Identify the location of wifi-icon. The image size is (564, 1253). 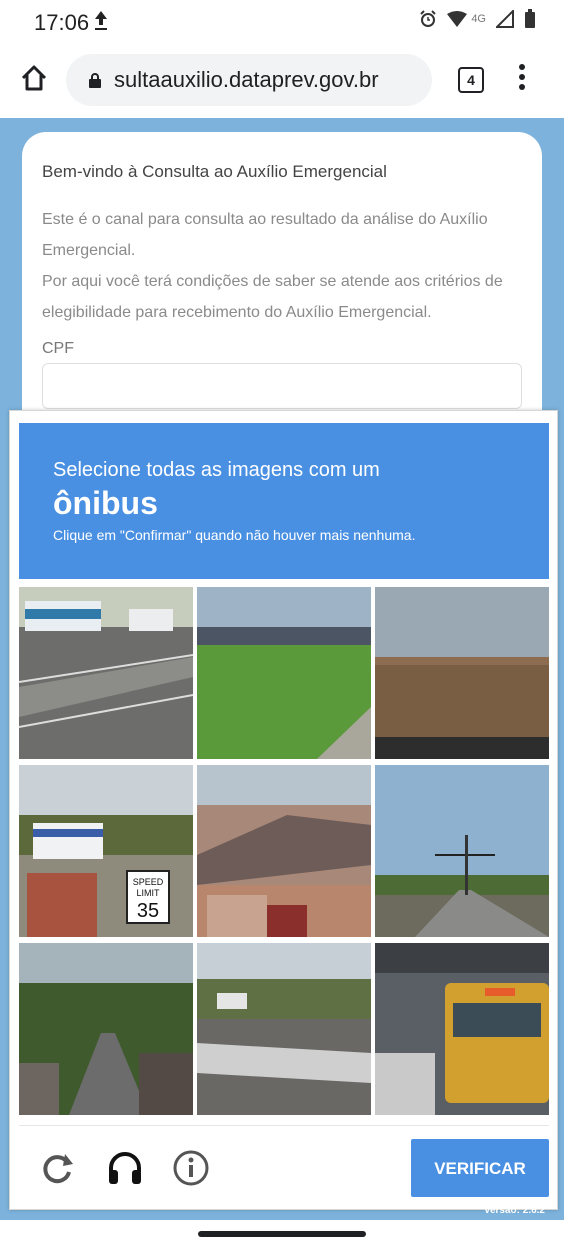
(457, 19).